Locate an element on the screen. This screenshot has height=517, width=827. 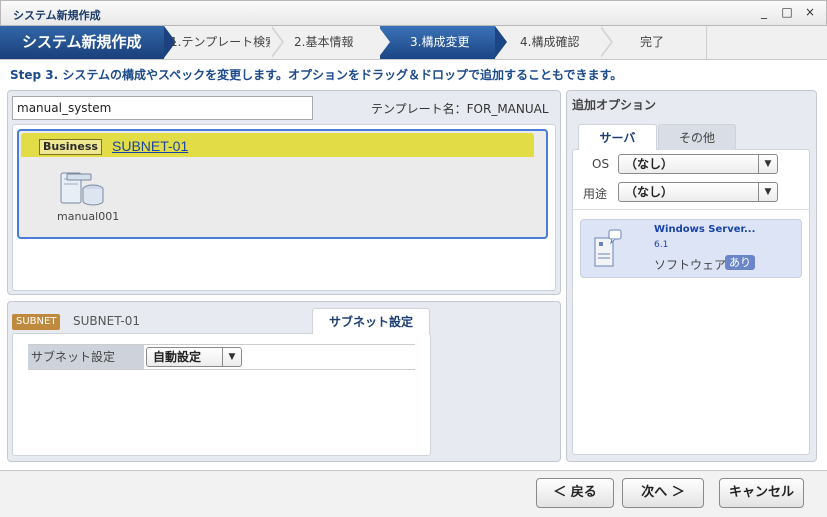
system-name-input is located at coordinates (162, 108).